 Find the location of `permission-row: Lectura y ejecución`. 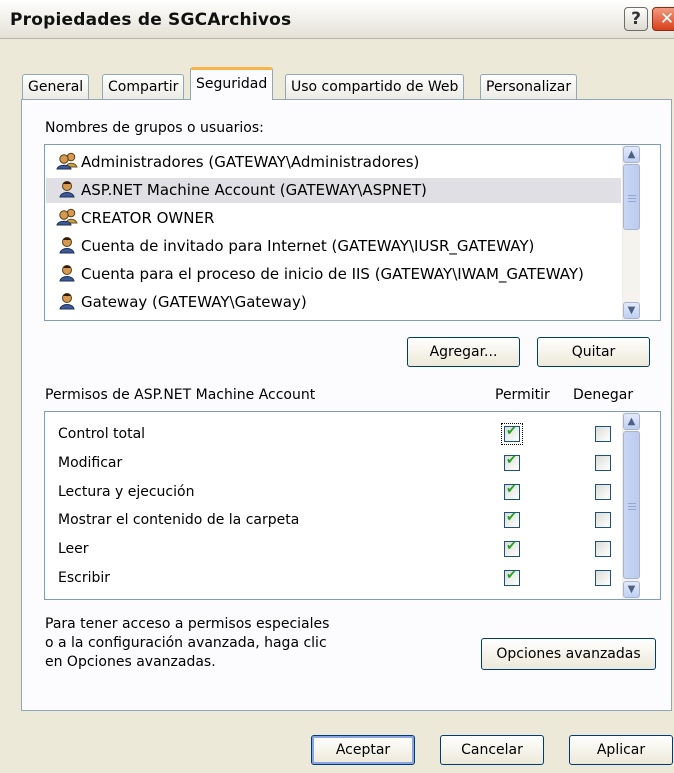

permission-row: Lectura y ejecución is located at coordinates (126, 491).